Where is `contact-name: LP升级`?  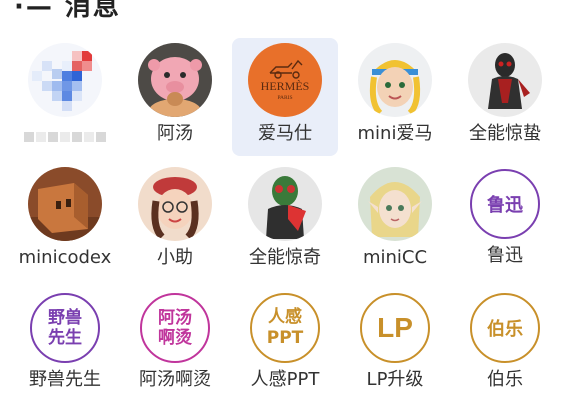 contact-name: LP升级 is located at coordinates (395, 379).